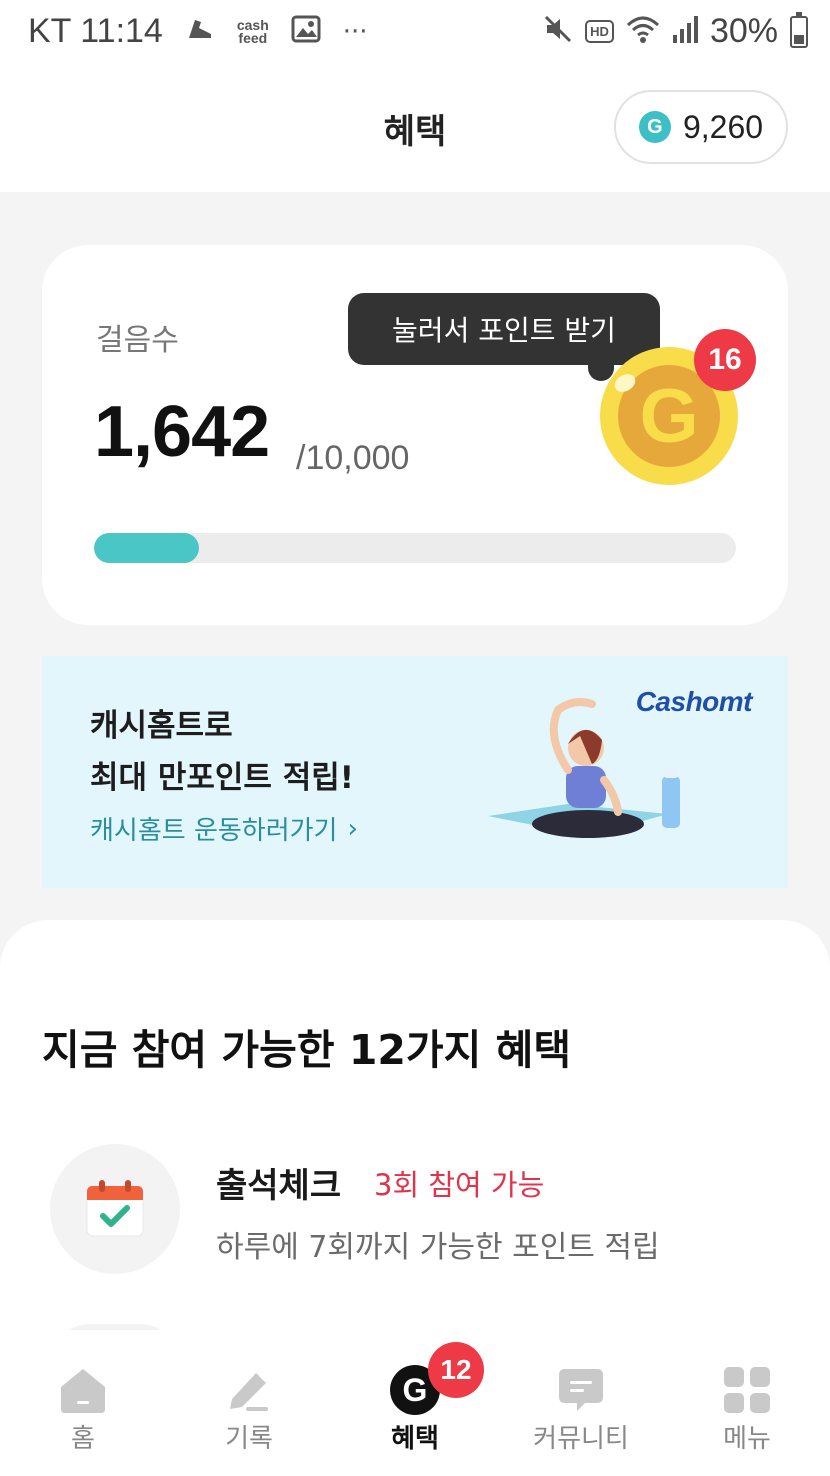 The image size is (830, 1476). I want to click on signal-icon, so click(685, 31).